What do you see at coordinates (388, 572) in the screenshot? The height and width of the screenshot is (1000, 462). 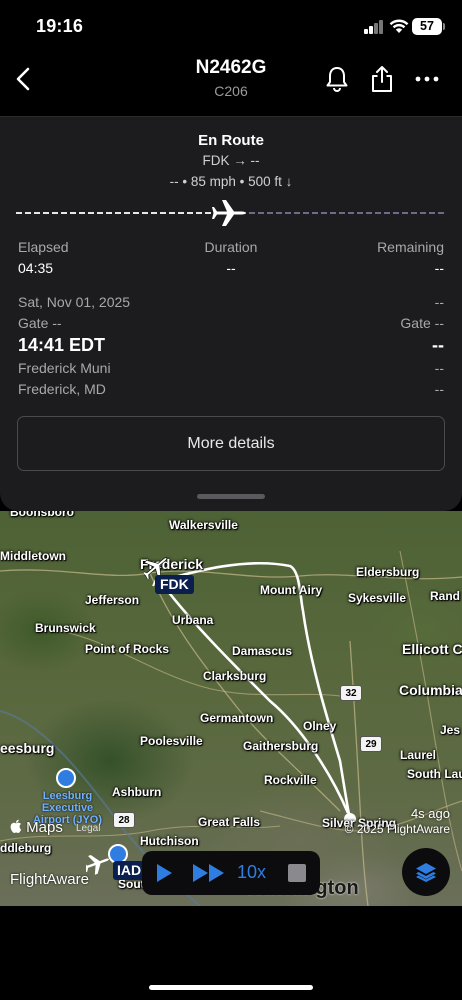 I see `place-label: Eldersburg` at bounding box center [388, 572].